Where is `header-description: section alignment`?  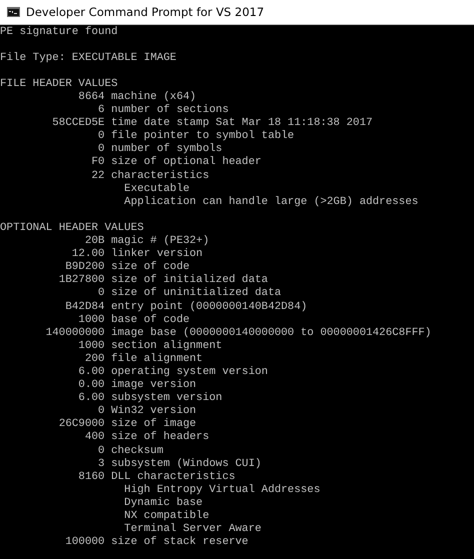
header-description: section alignment is located at coordinates (166, 346).